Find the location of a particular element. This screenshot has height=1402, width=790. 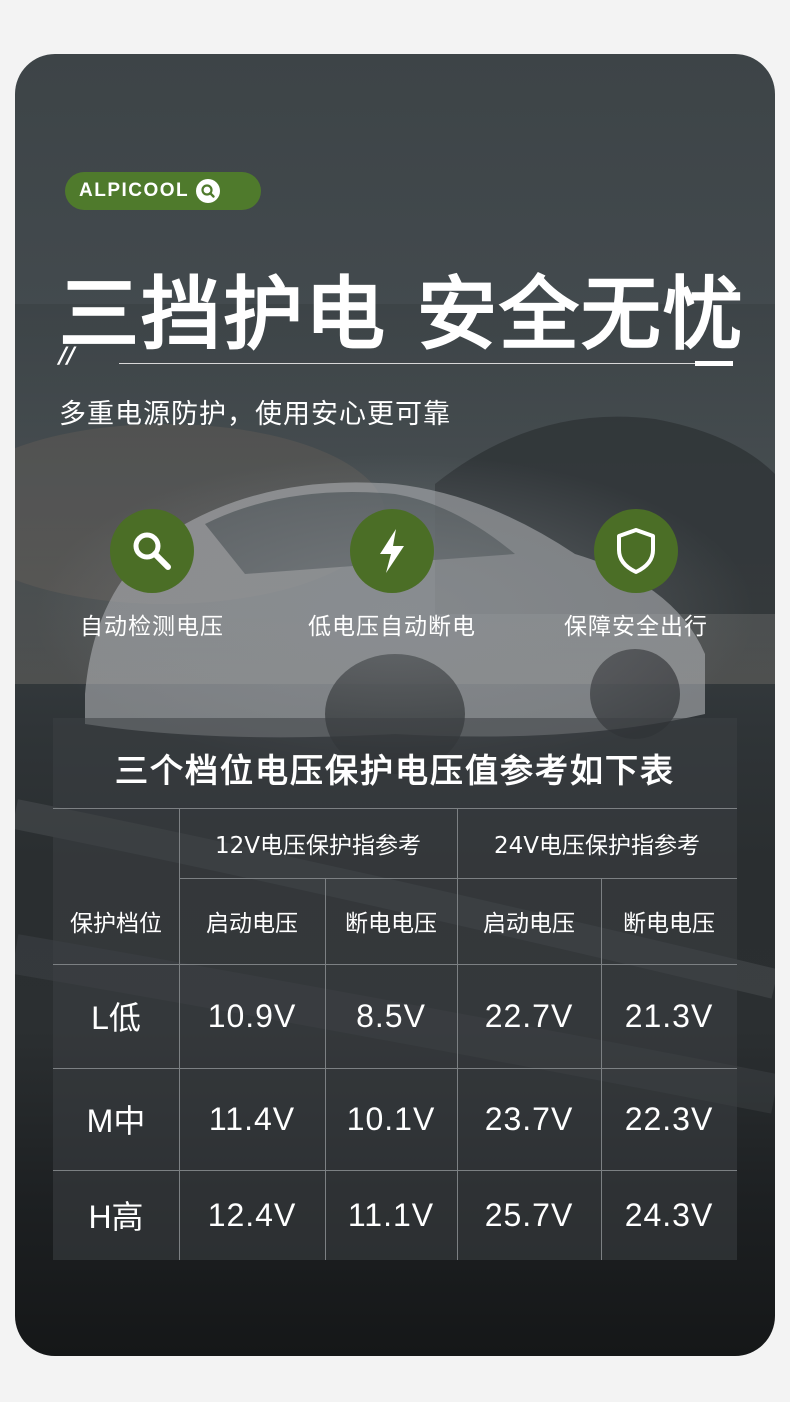

lightning-icon is located at coordinates (392, 551).